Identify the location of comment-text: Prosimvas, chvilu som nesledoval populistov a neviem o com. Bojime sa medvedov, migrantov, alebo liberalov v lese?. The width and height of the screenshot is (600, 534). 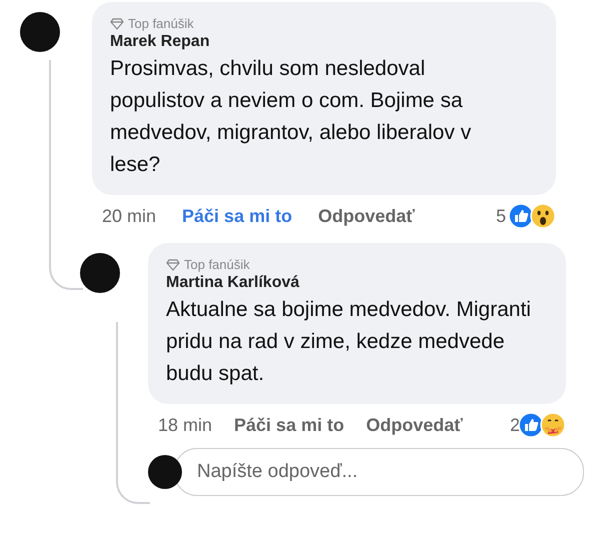
(291, 117).